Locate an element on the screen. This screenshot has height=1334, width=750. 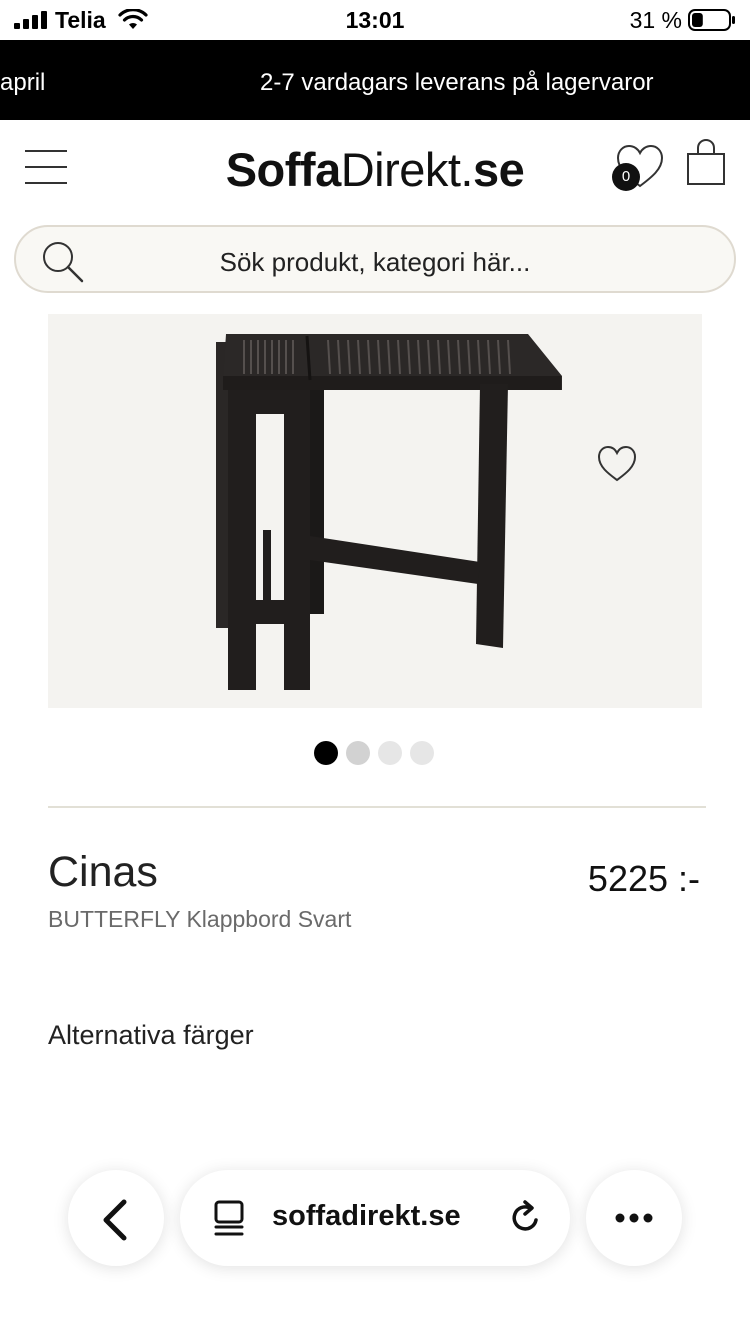
ellipsis-icon is located at coordinates (634, 1218).